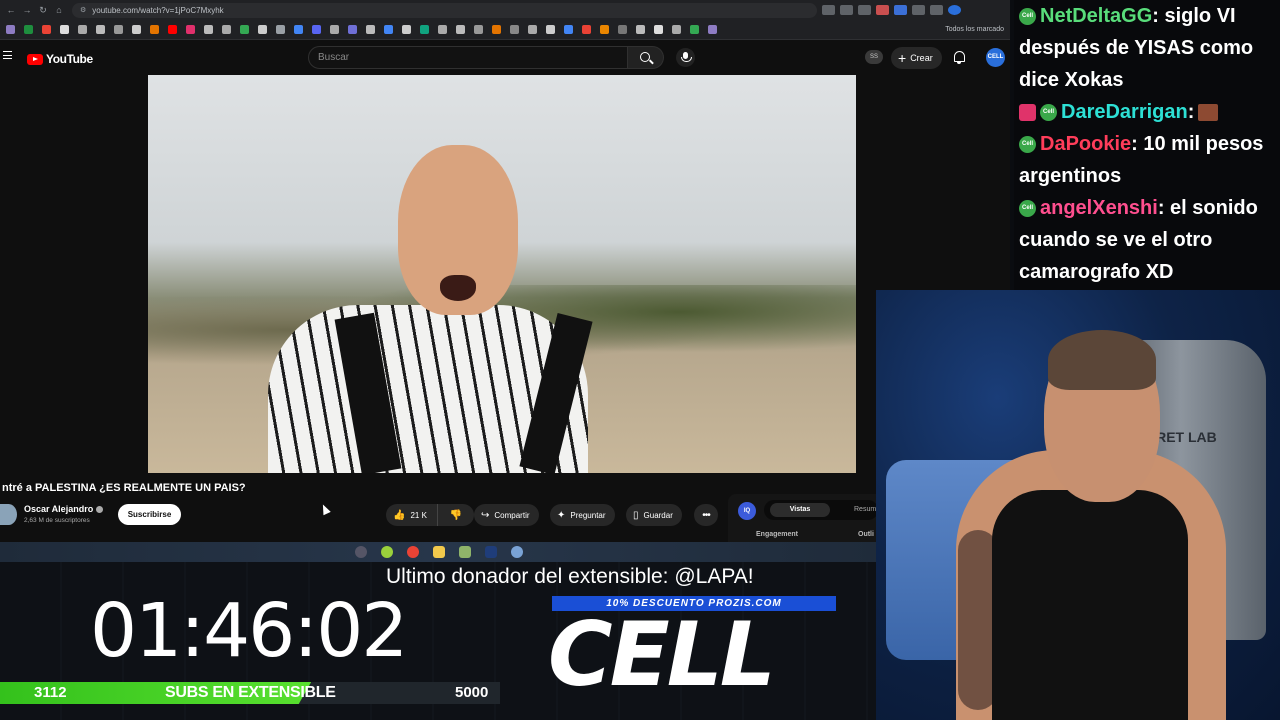  Describe the element at coordinates (846, 10) in the screenshot. I see `share-page-icon` at that location.